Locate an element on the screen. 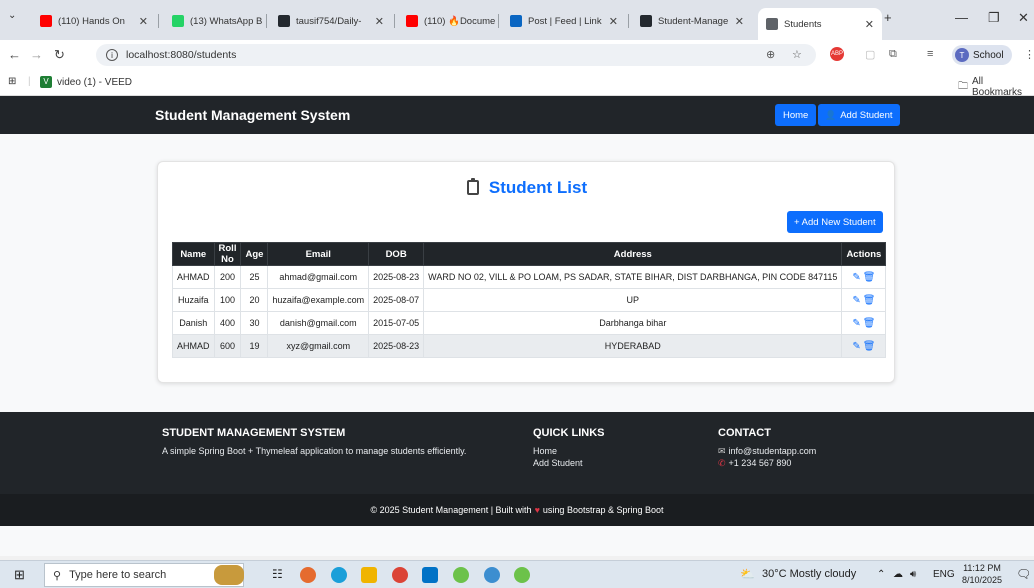 This screenshot has height=588, width=1034. adblock-icon: ABP is located at coordinates (837, 54).